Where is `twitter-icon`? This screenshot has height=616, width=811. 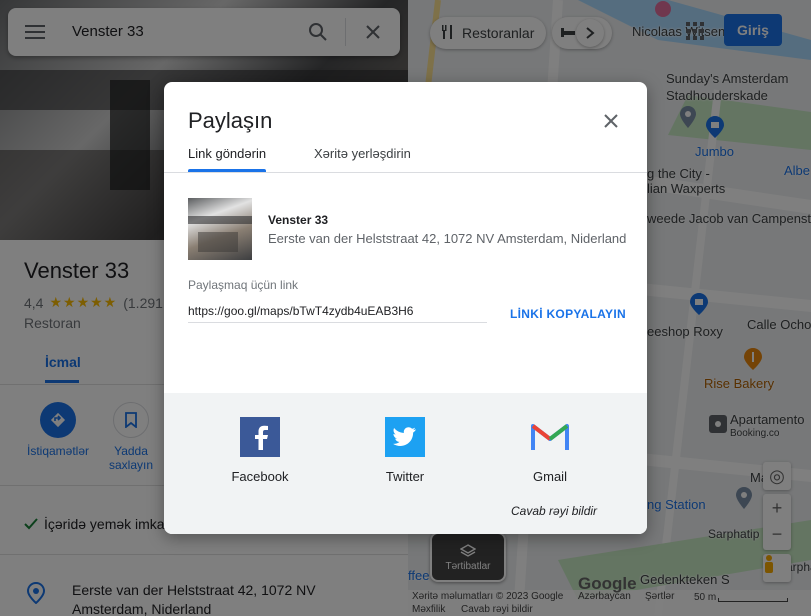
twitter-icon is located at coordinates (405, 437).